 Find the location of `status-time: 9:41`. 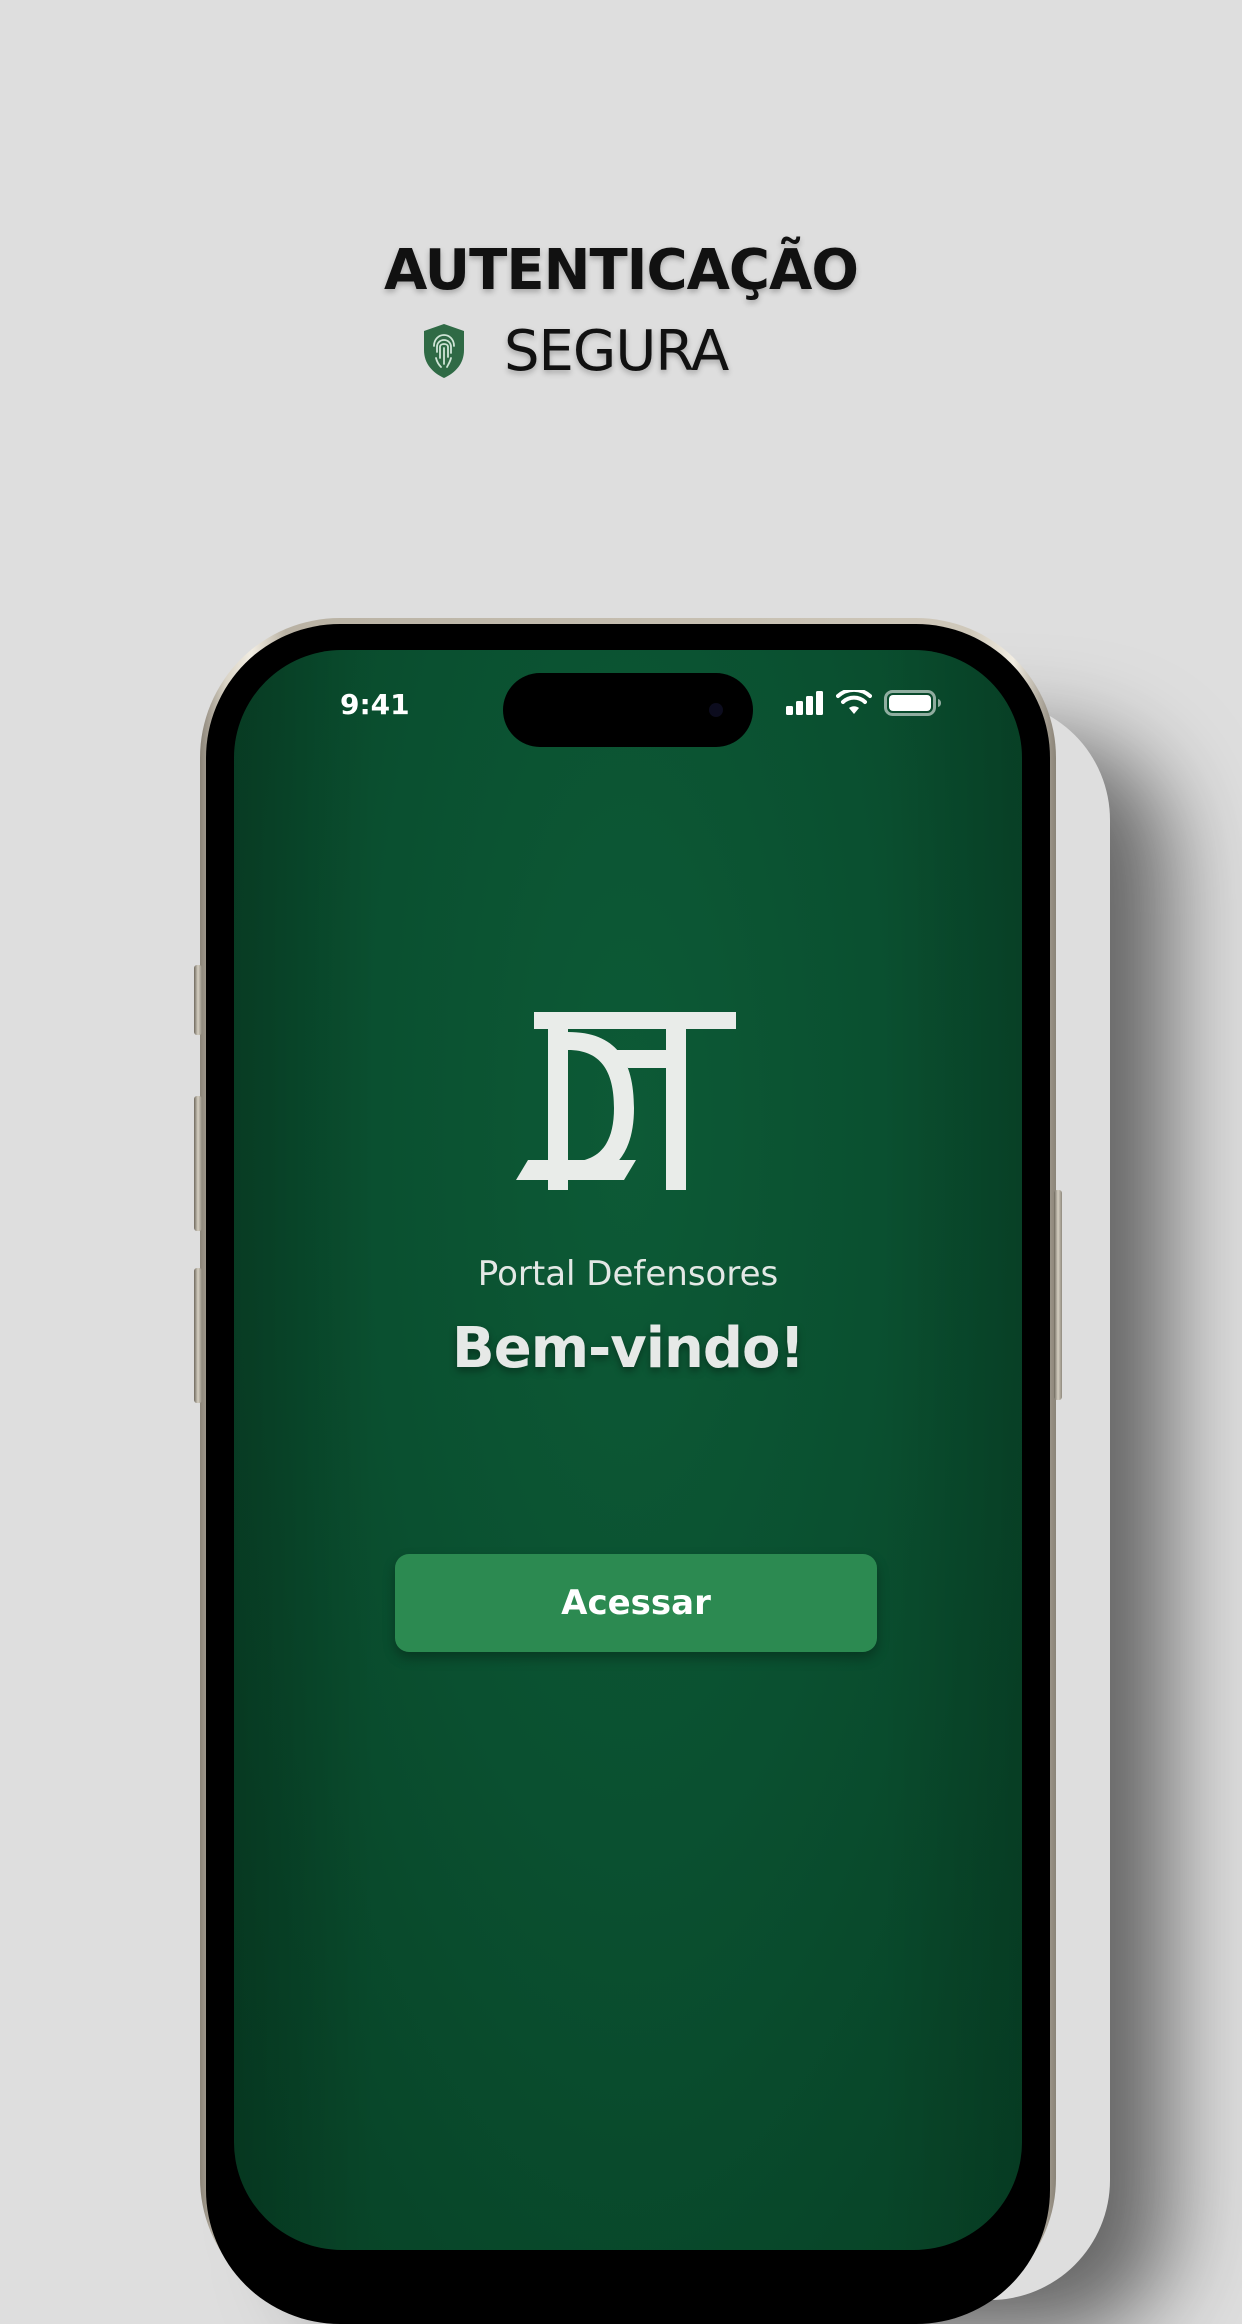

status-time: 9:41 is located at coordinates (375, 704).